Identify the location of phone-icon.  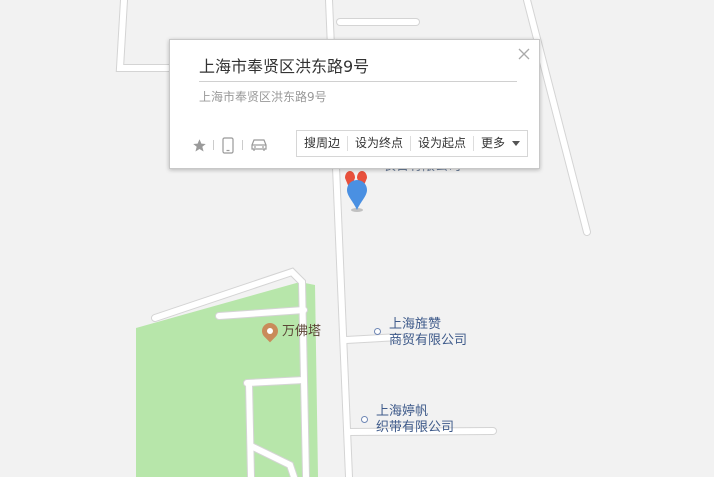
(228, 145).